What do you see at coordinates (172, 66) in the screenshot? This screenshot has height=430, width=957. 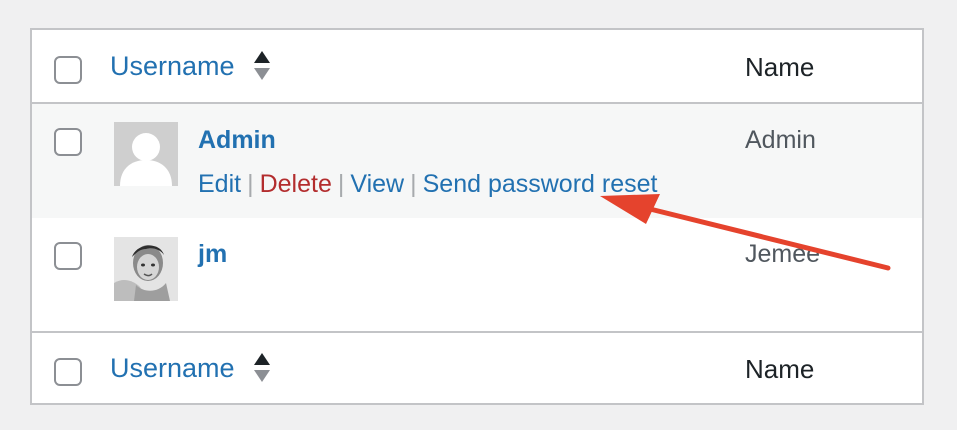 I see `username-sort-link-top: Username` at bounding box center [172, 66].